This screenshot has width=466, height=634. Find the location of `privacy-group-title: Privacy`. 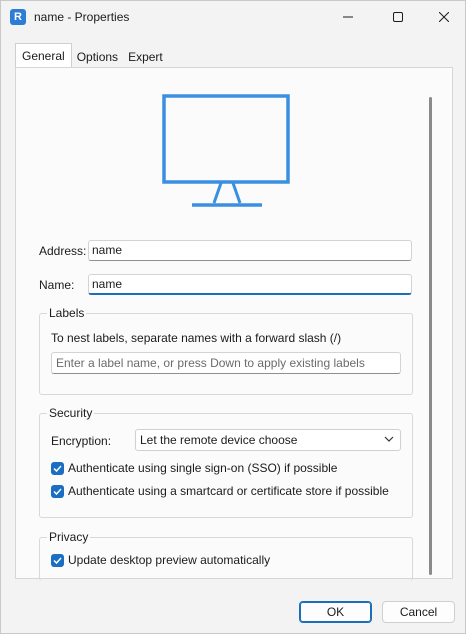

privacy-group-title: Privacy is located at coordinates (69, 537).